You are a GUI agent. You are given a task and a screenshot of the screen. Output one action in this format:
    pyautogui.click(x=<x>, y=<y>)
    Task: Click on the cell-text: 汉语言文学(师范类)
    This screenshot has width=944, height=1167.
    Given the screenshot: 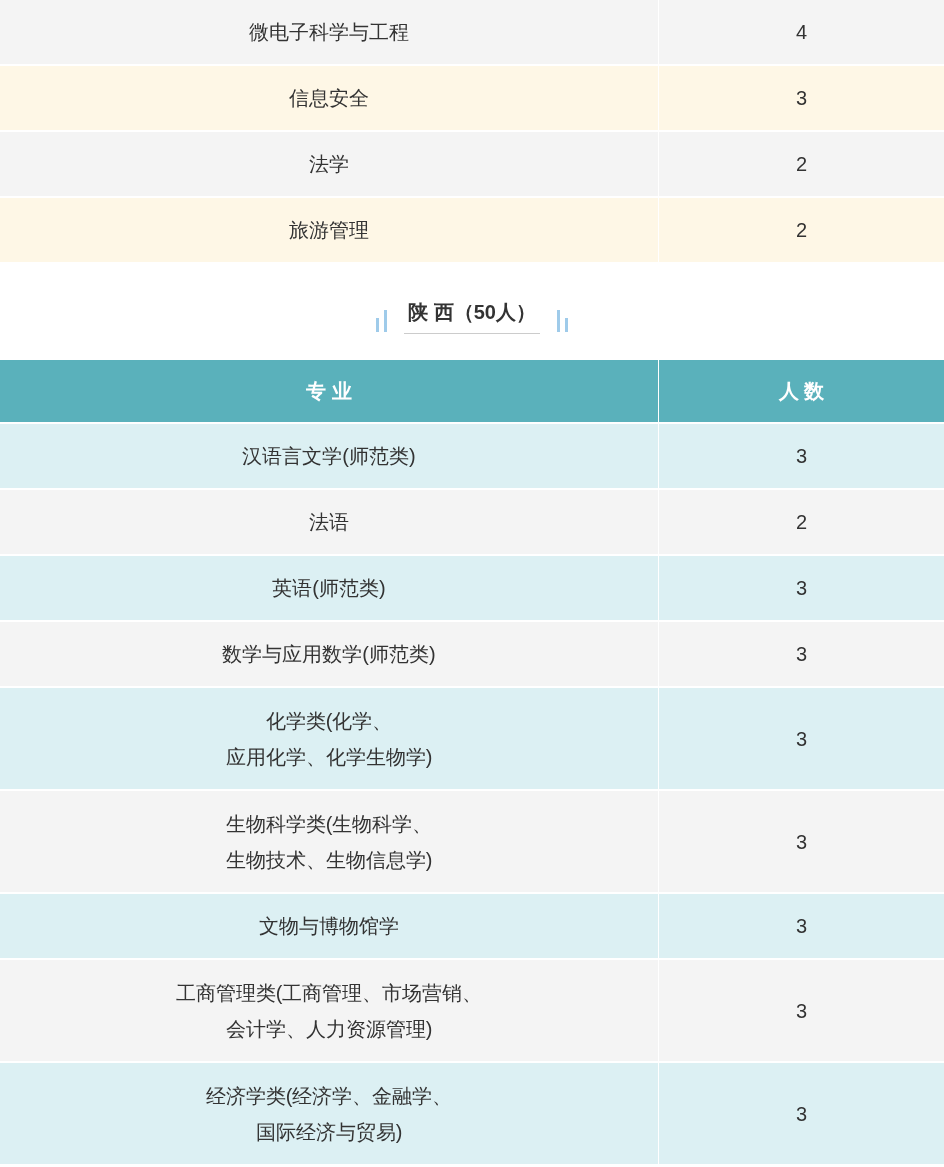 What is the action you would take?
    pyautogui.click(x=329, y=456)
    